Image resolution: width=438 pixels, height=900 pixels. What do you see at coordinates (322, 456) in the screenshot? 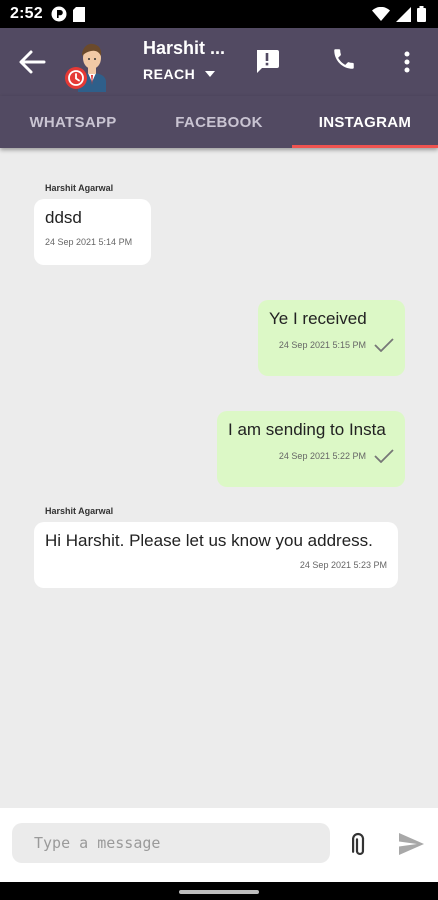
I see `message-timestamp: 24 Sep 2021 5:22 PM` at bounding box center [322, 456].